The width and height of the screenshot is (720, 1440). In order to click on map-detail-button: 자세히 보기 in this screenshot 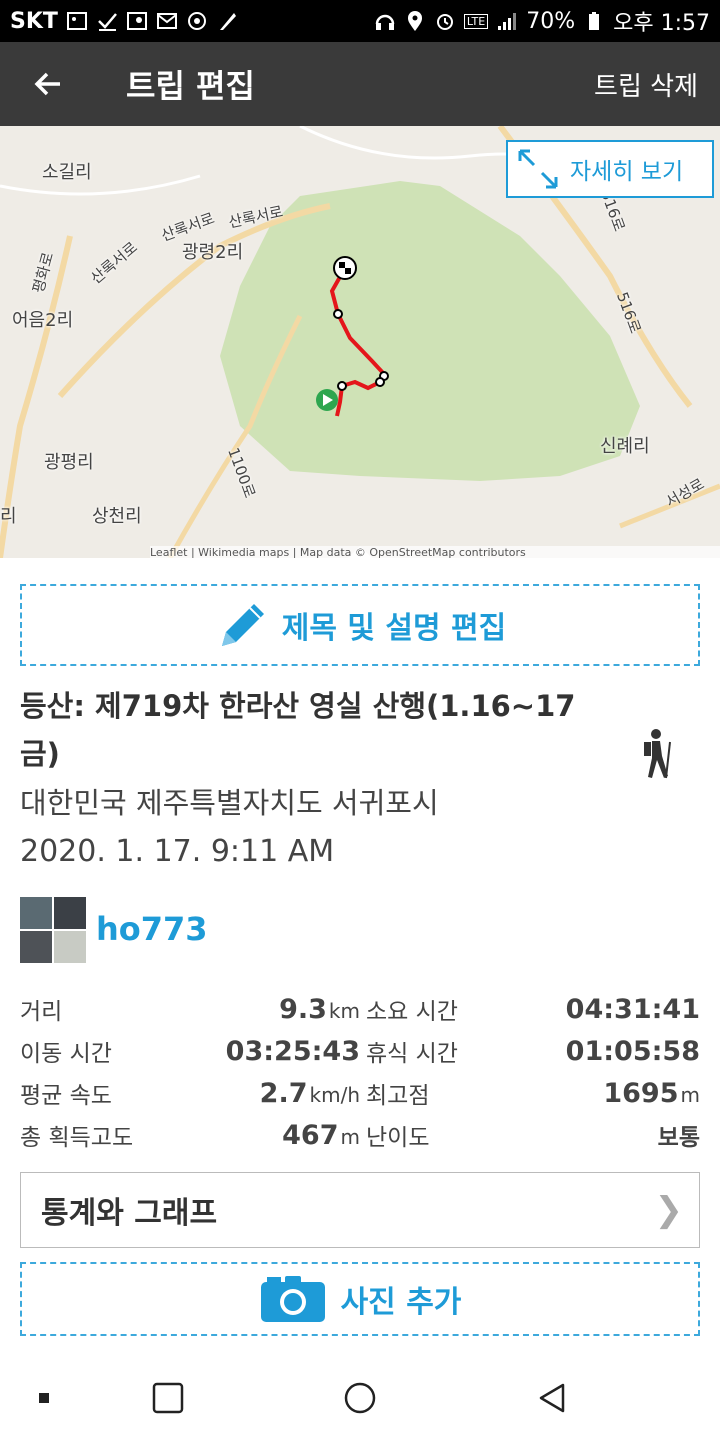, I will do `click(610, 169)`.